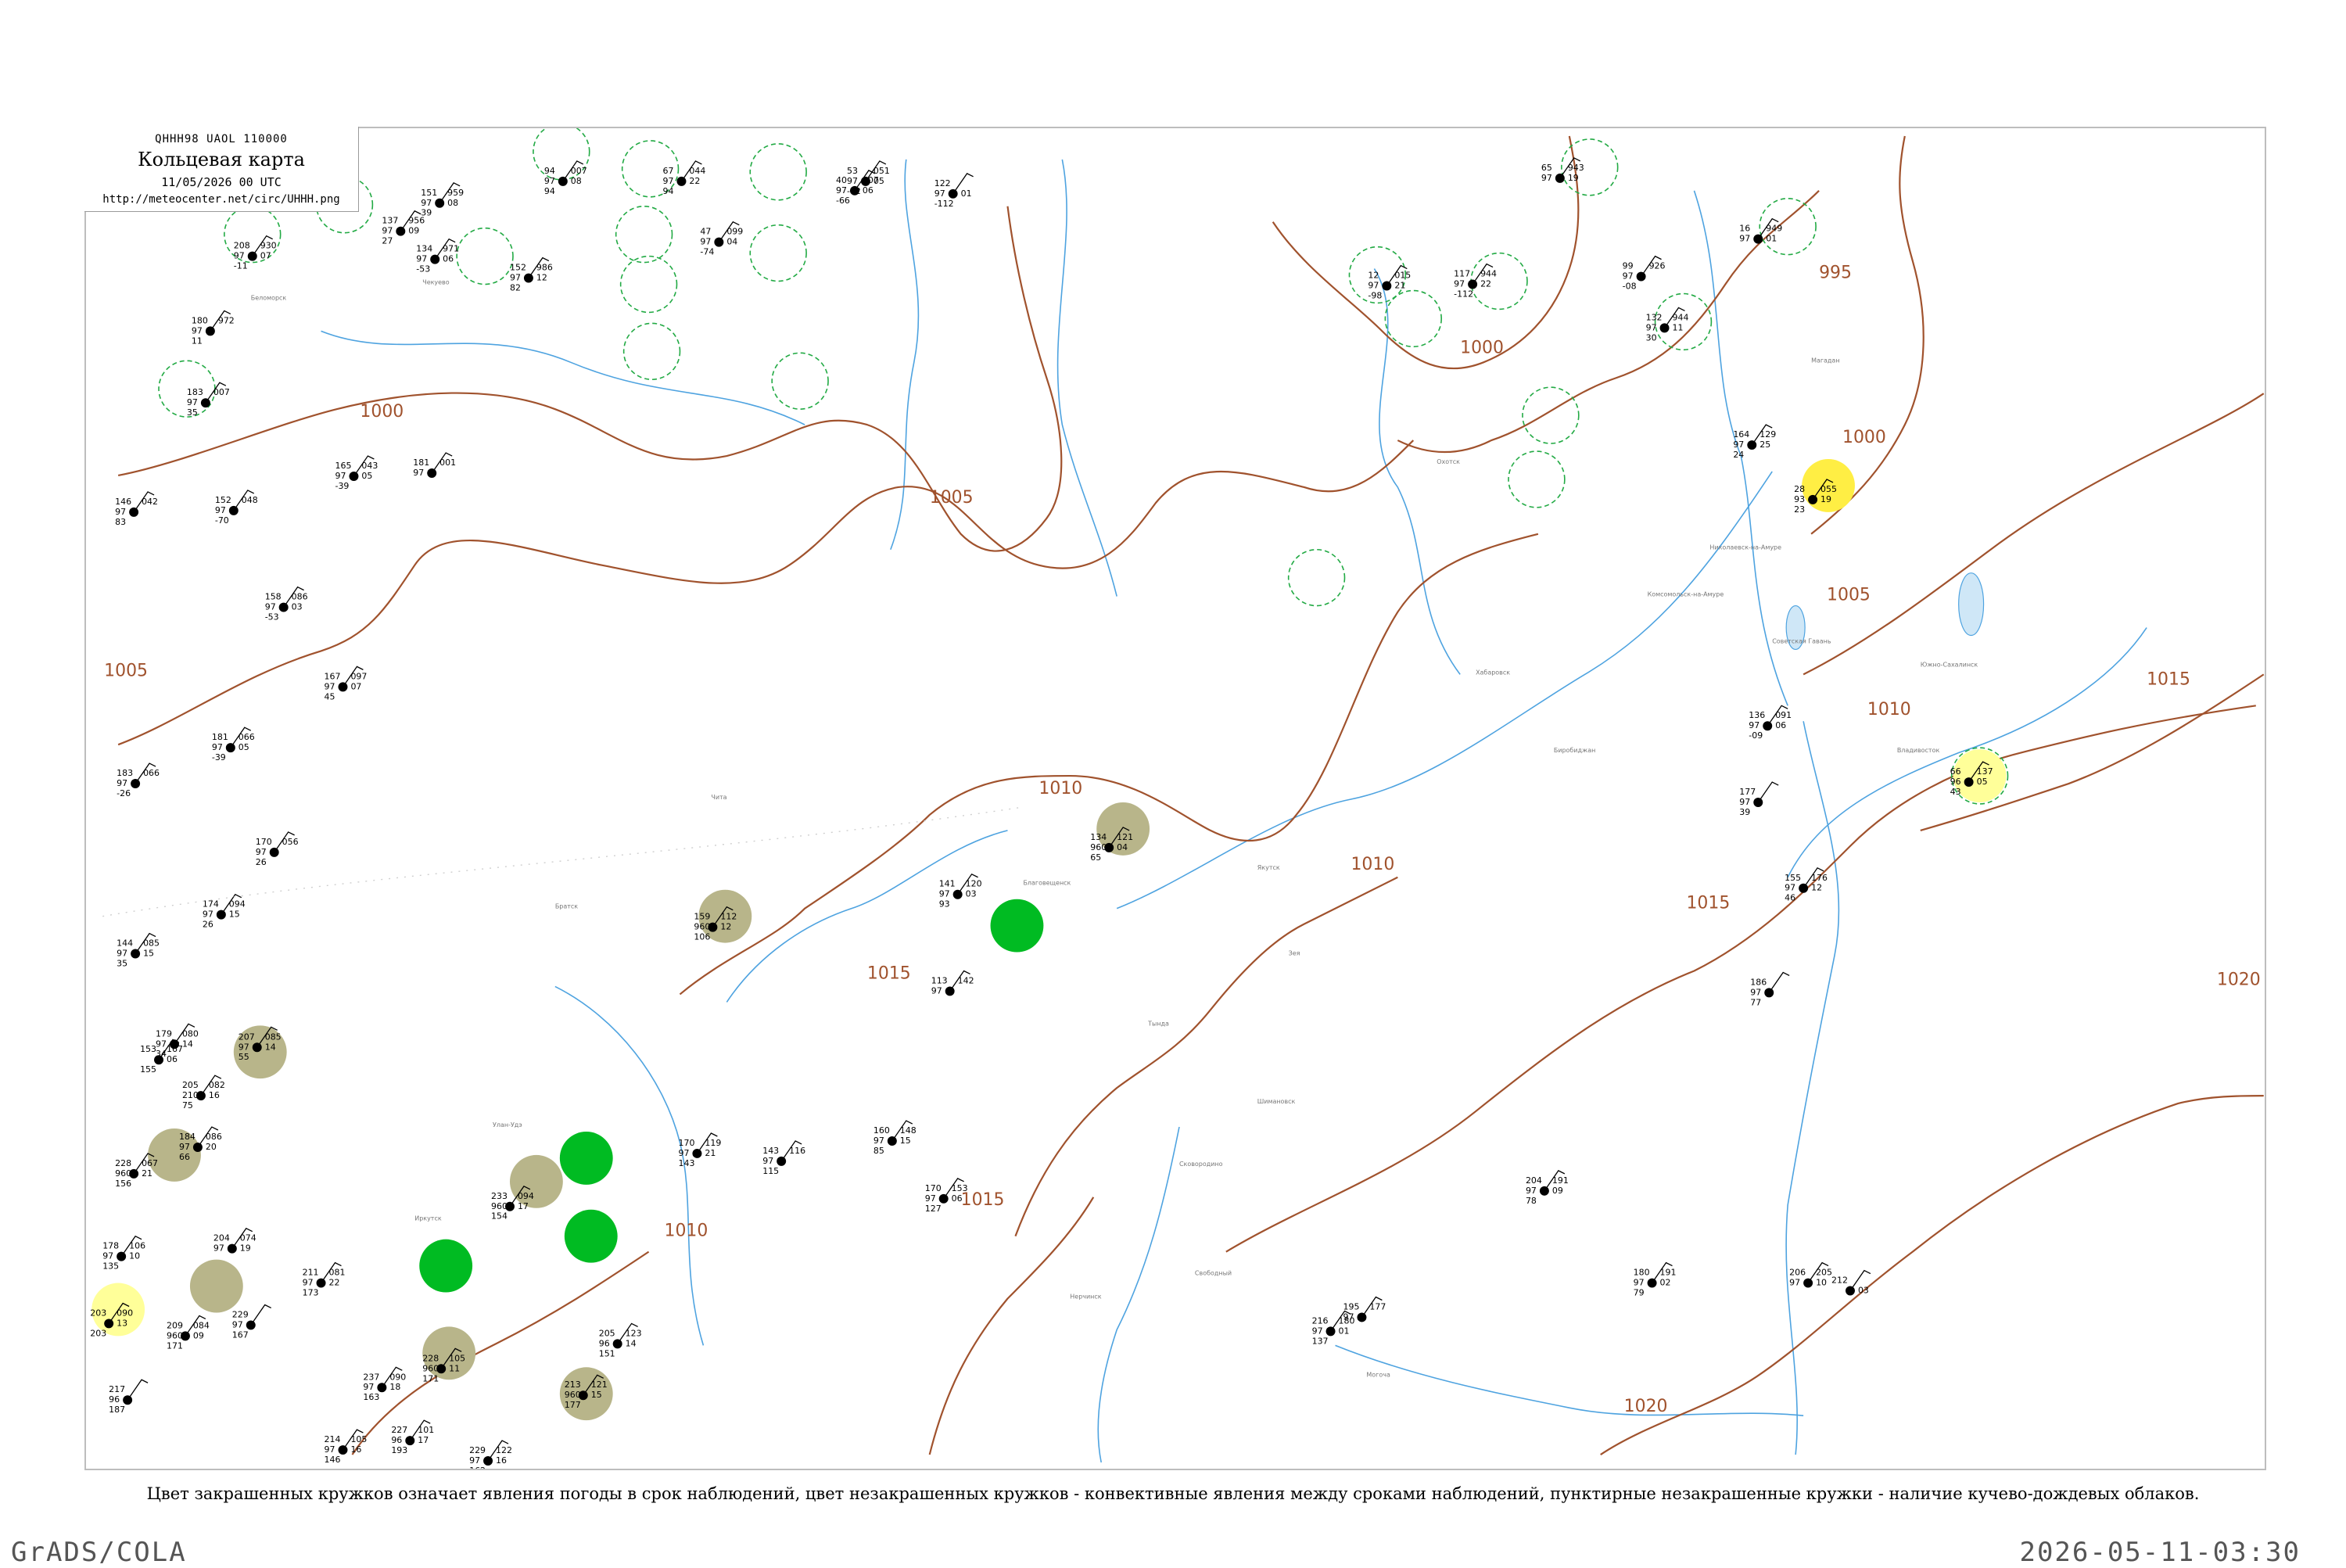  Describe the element at coordinates (1109, 764) in the screenshot. I see `isobar` at that location.